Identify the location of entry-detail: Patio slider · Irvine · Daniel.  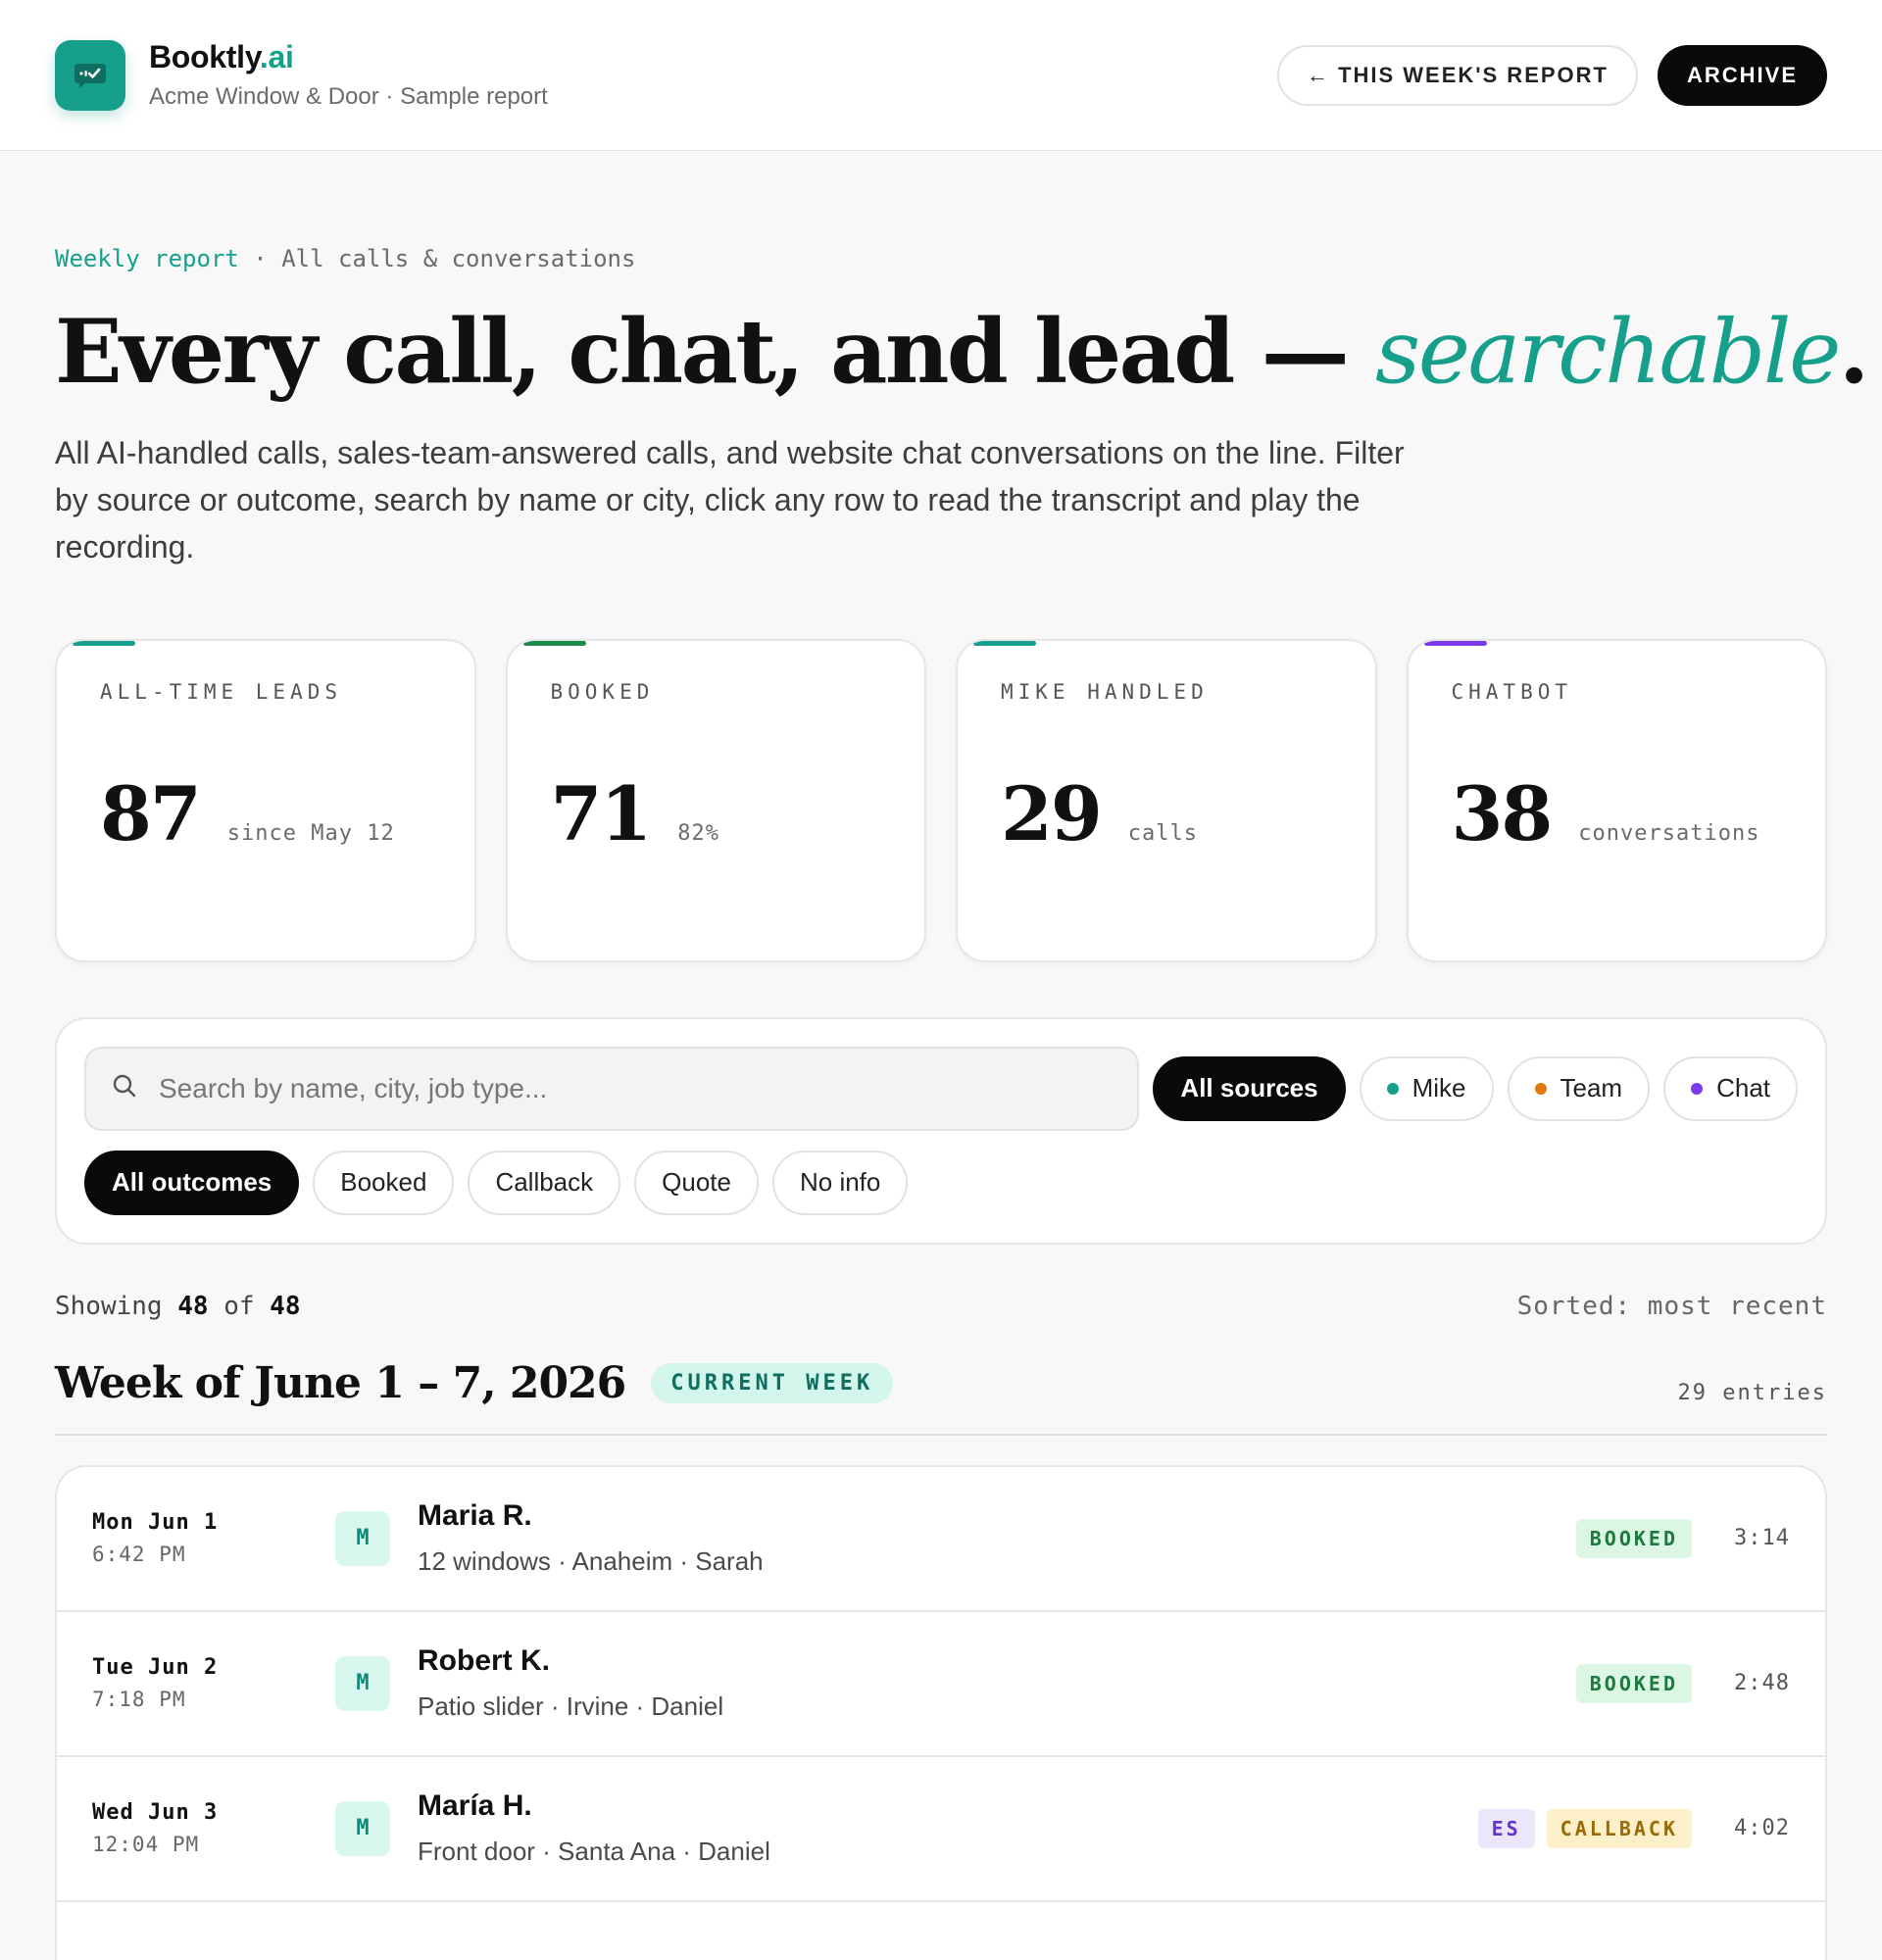
(571, 1706).